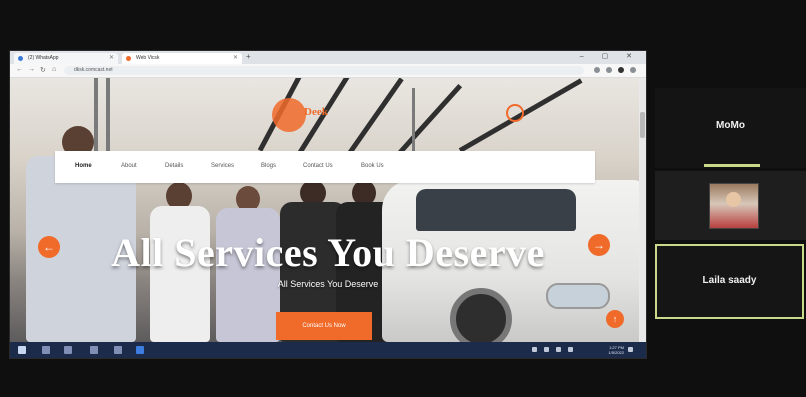 The image size is (806, 397). What do you see at coordinates (597, 70) in the screenshot?
I see `extension-icon` at bounding box center [597, 70].